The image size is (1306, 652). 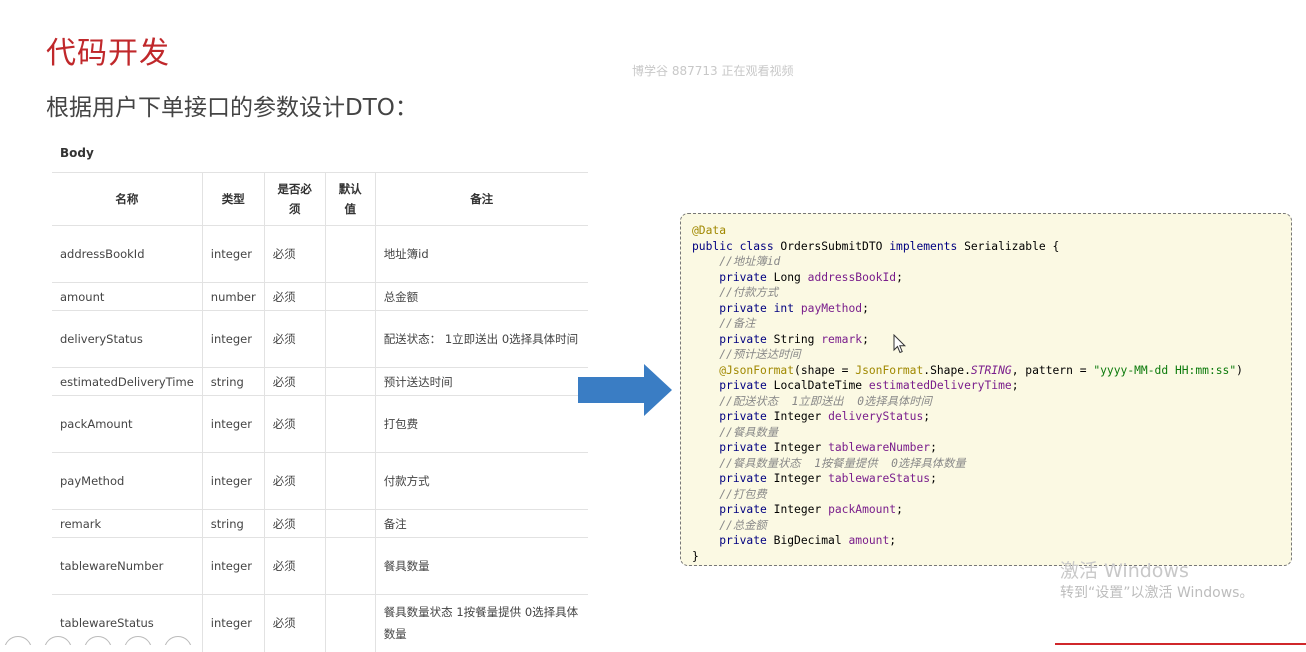 I want to click on code-token: //预计送达时间, so click(x=760, y=354).